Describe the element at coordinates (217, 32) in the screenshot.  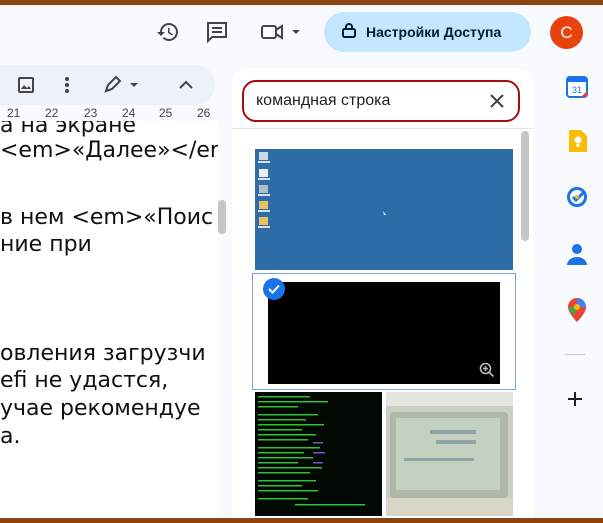
I see `comment-icon` at that location.